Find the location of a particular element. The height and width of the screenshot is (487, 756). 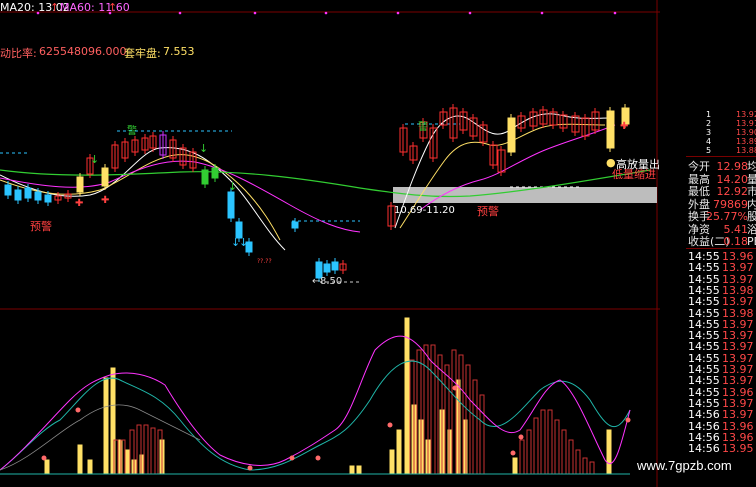

order-level-number: 4 is located at coordinates (709, 141).